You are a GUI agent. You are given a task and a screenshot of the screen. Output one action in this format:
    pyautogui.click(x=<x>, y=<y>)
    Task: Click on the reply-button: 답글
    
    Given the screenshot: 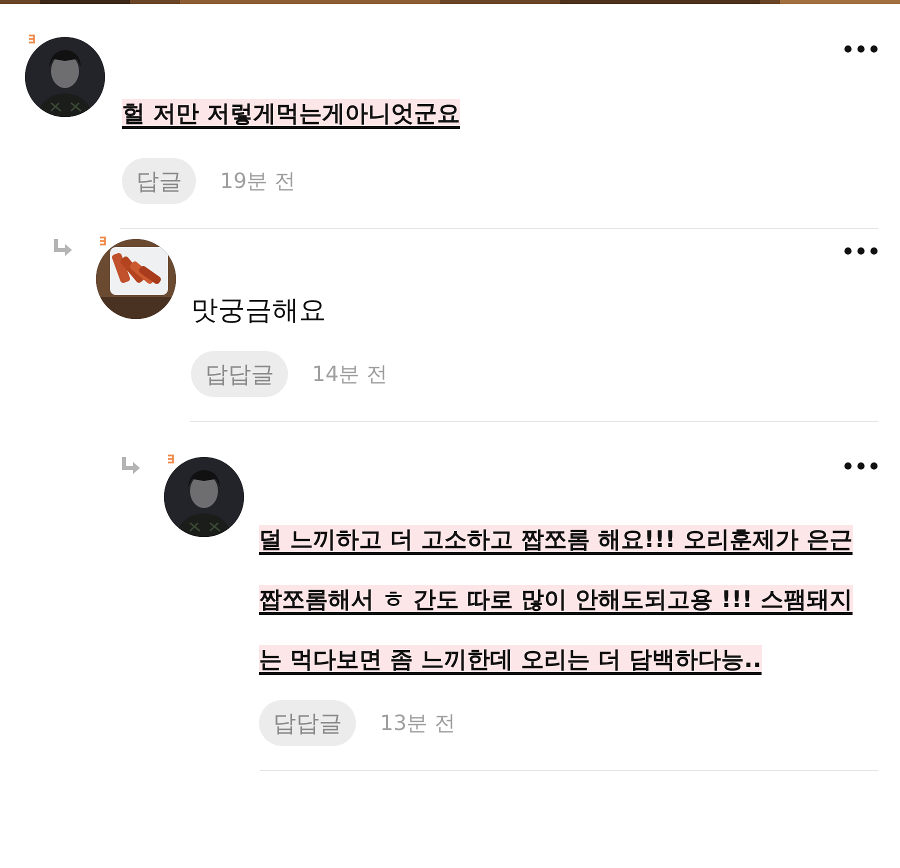 What is the action you would take?
    pyautogui.click(x=159, y=181)
    